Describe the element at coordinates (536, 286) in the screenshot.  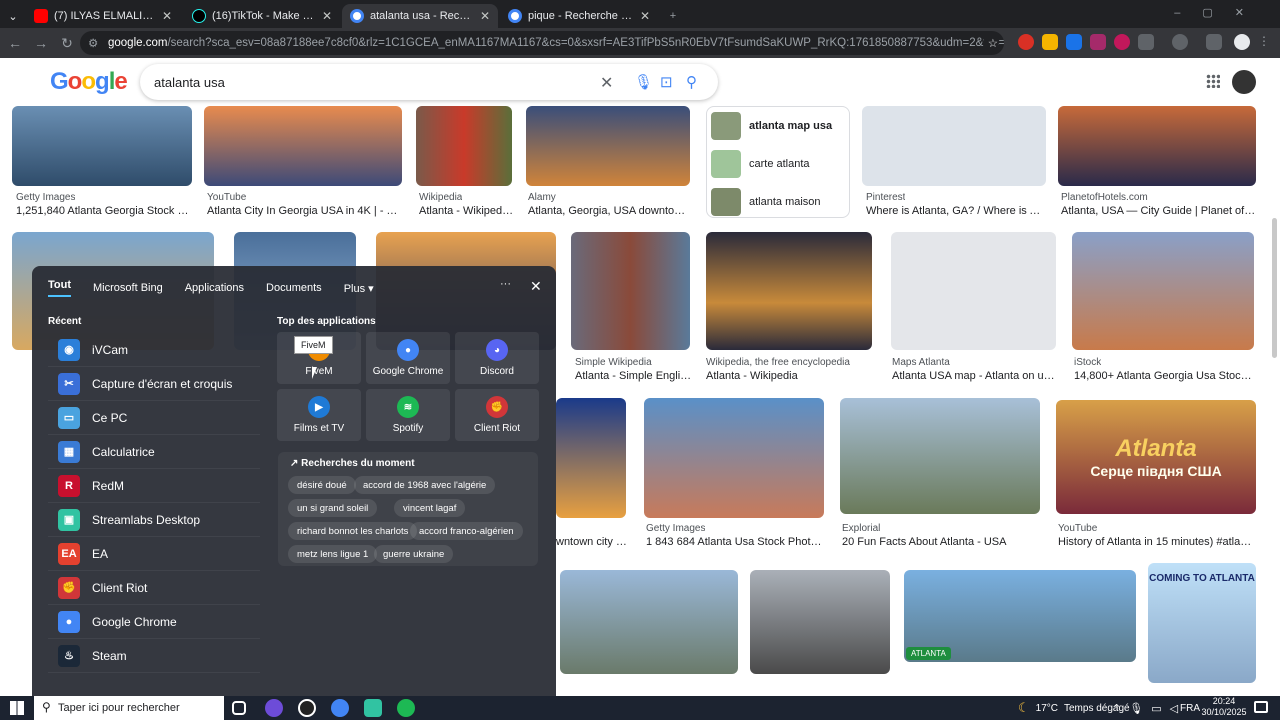
I see `close-icon: ✕` at that location.